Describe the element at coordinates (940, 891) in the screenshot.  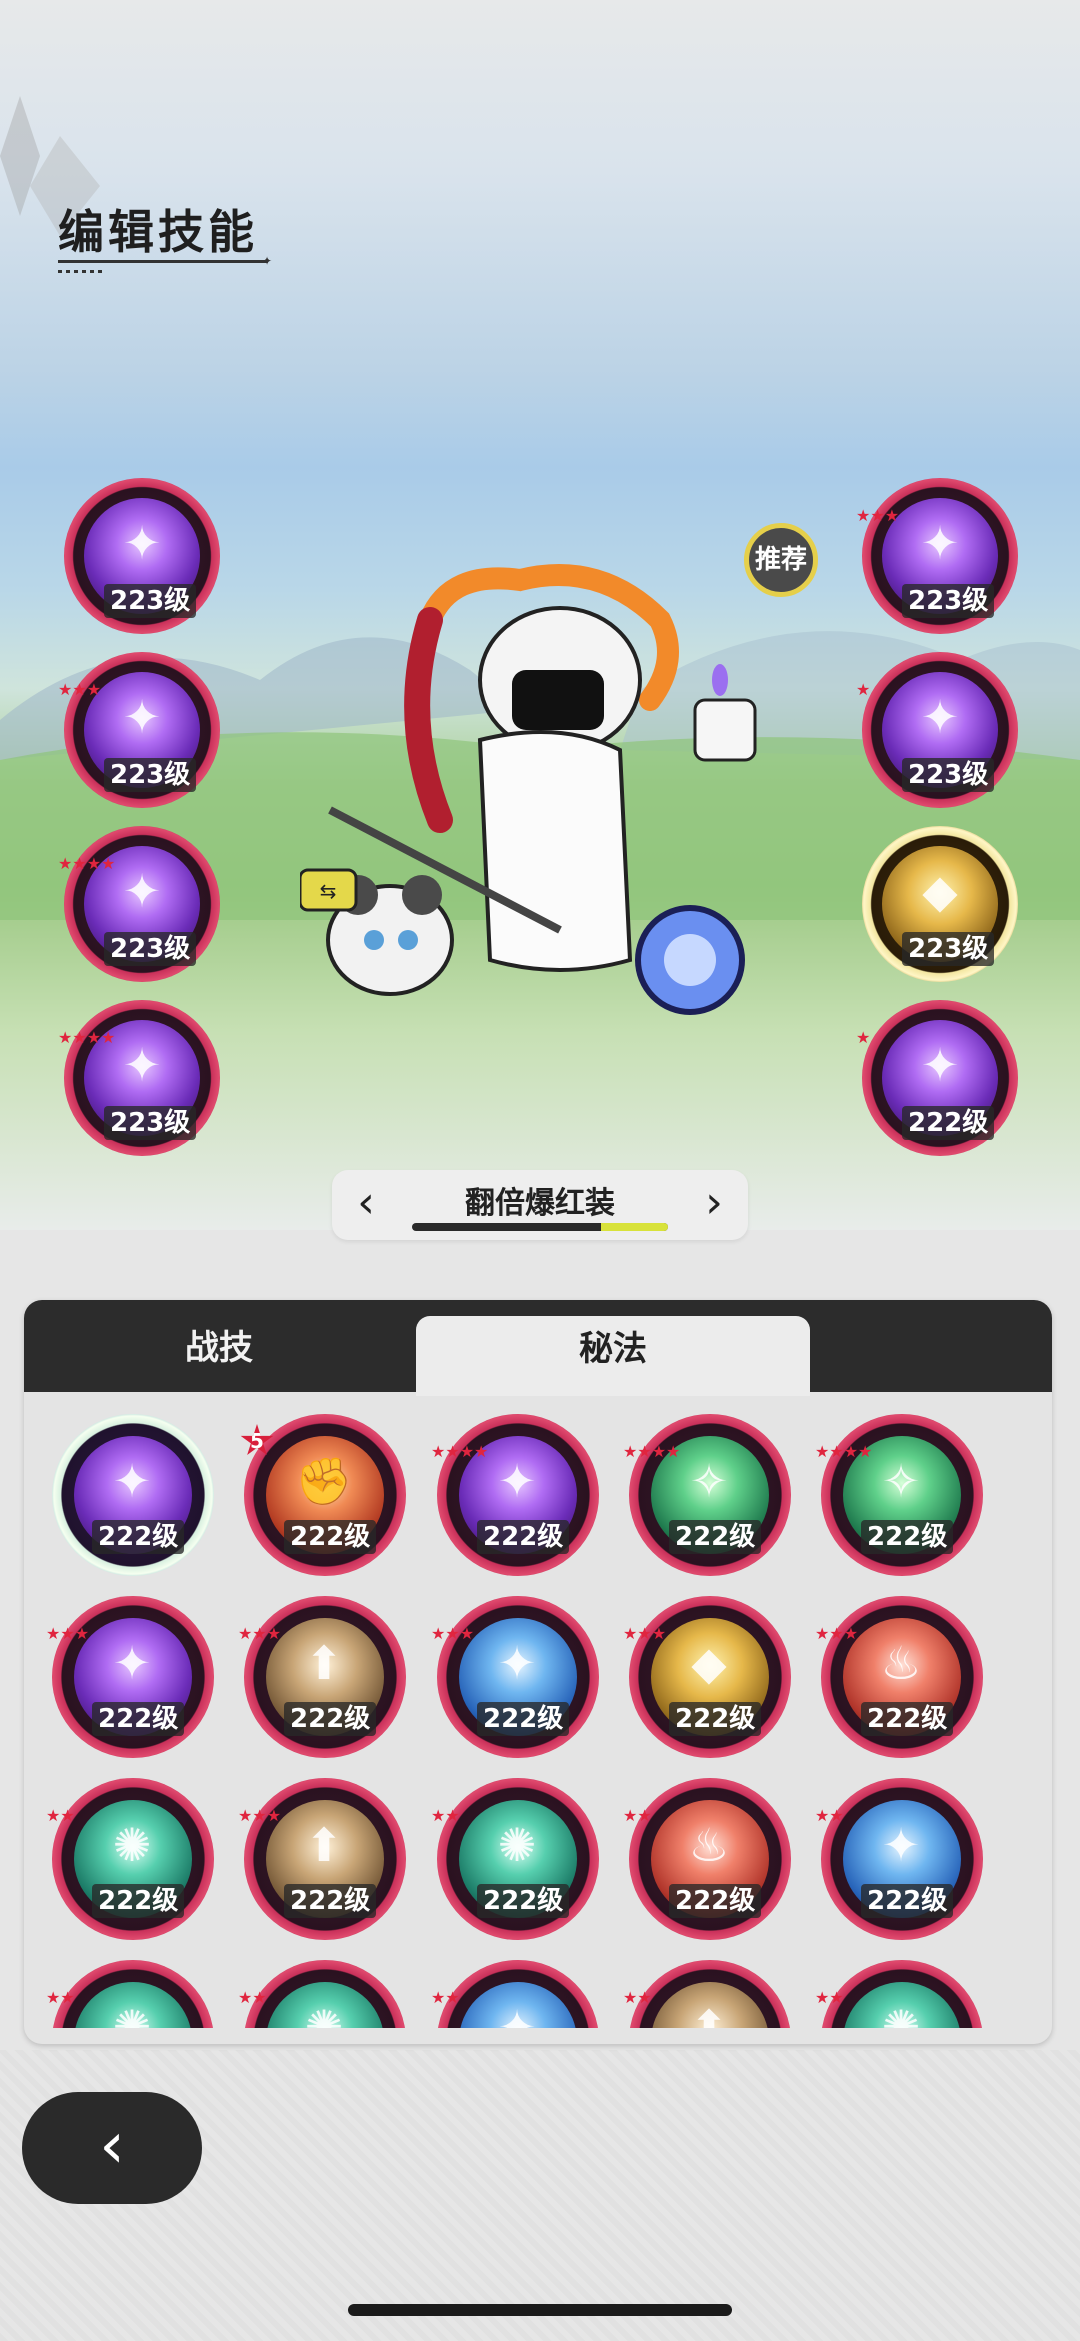
I see `skill-glyph: ◆` at that location.